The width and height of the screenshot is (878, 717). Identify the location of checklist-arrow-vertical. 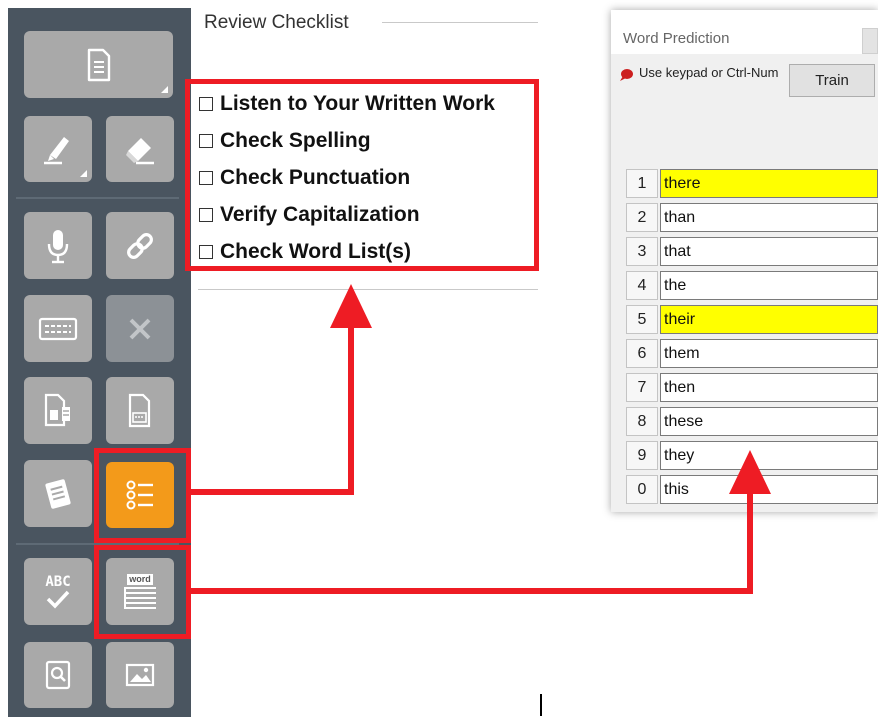
(351, 407).